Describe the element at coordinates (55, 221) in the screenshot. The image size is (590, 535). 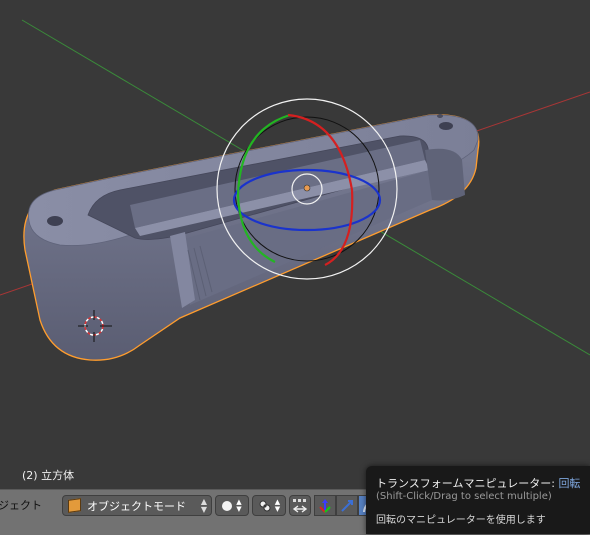
I see `left-hole` at that location.